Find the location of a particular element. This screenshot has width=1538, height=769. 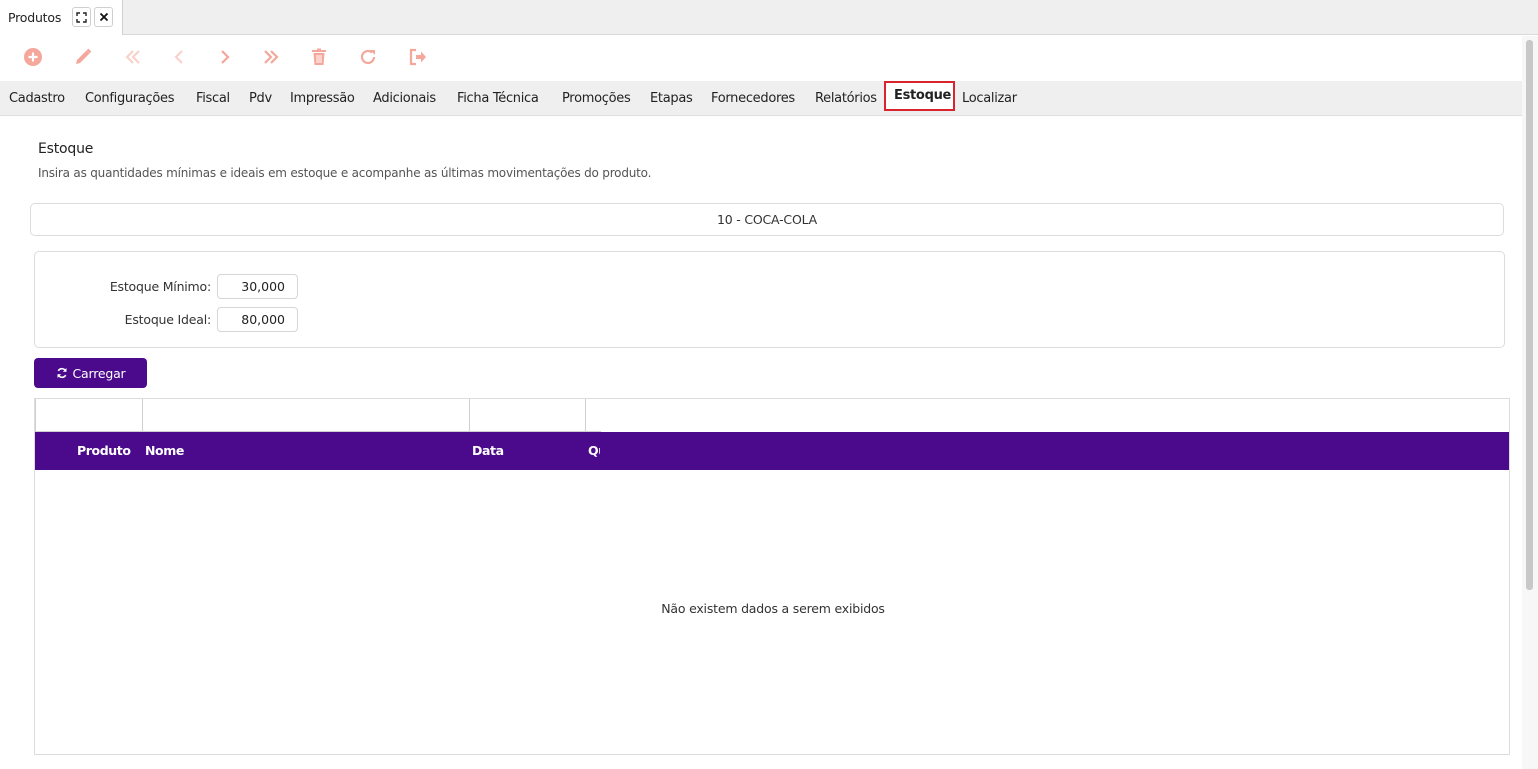

window-tab-produtos: Produtos is located at coordinates (61, 17).